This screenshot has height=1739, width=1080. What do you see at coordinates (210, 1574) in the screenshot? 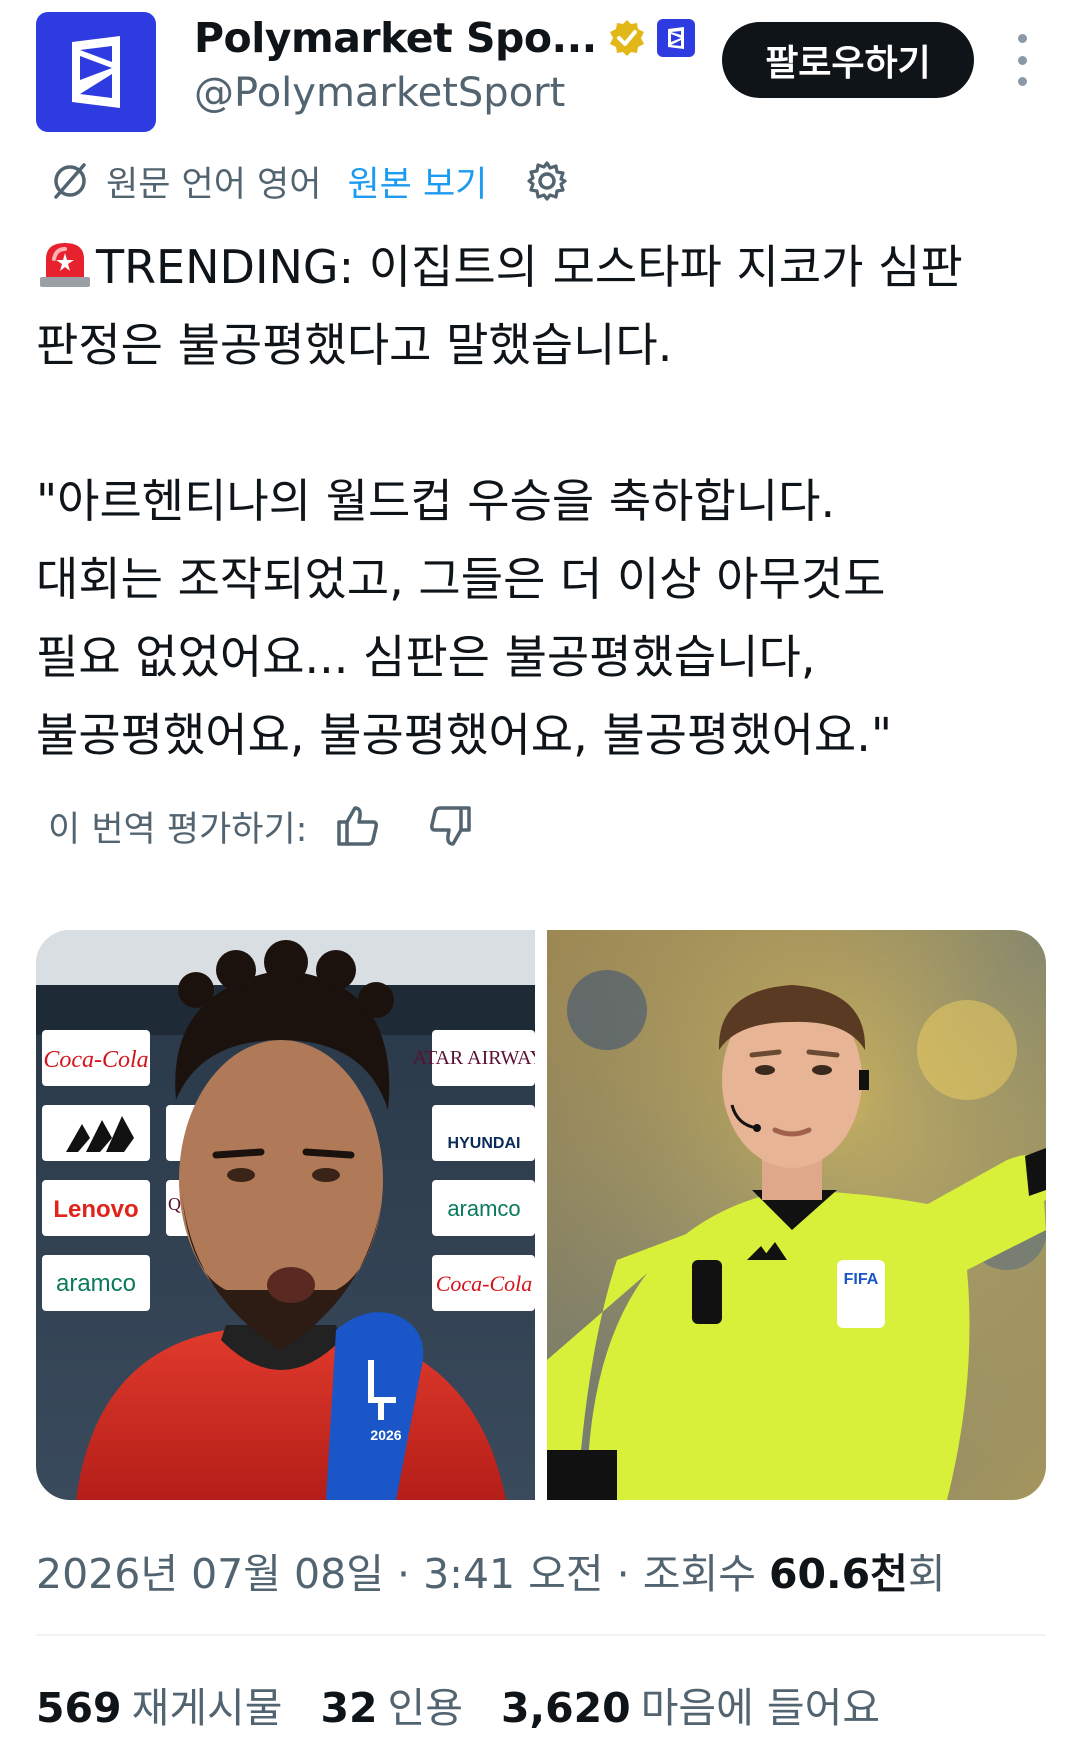
I see `tweet-date: 2026년 07월 08일` at bounding box center [210, 1574].